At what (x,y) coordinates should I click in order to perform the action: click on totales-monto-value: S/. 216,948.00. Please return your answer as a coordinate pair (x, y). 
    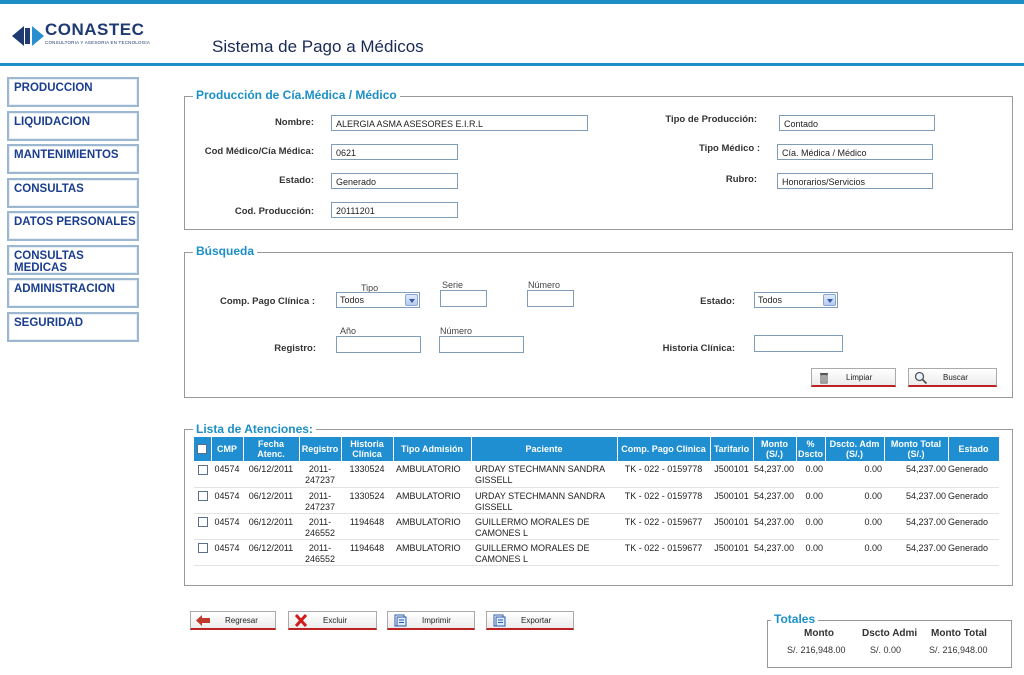
    Looking at the image, I should click on (816, 650).